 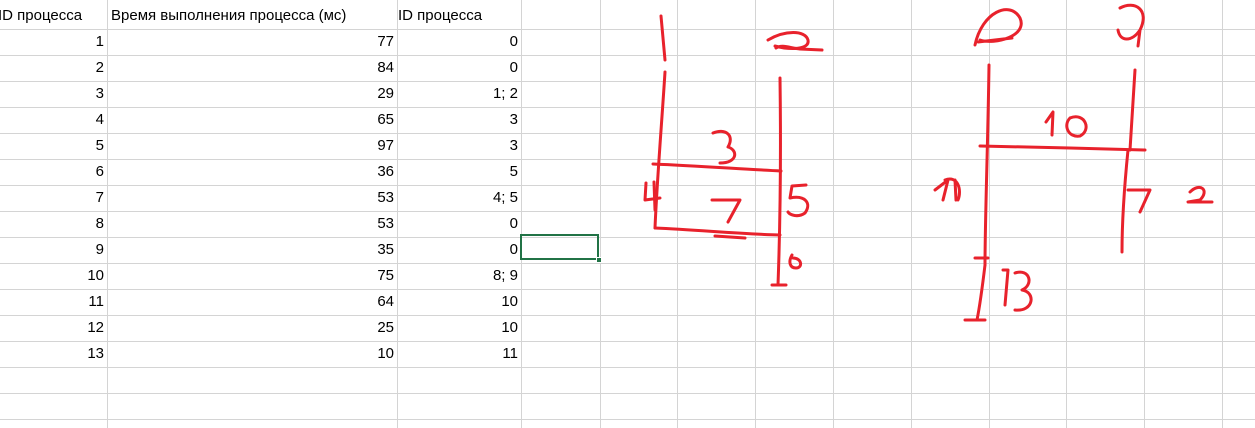 What do you see at coordinates (53, 120) in the screenshot?
I see `cell-process-id: 4` at bounding box center [53, 120].